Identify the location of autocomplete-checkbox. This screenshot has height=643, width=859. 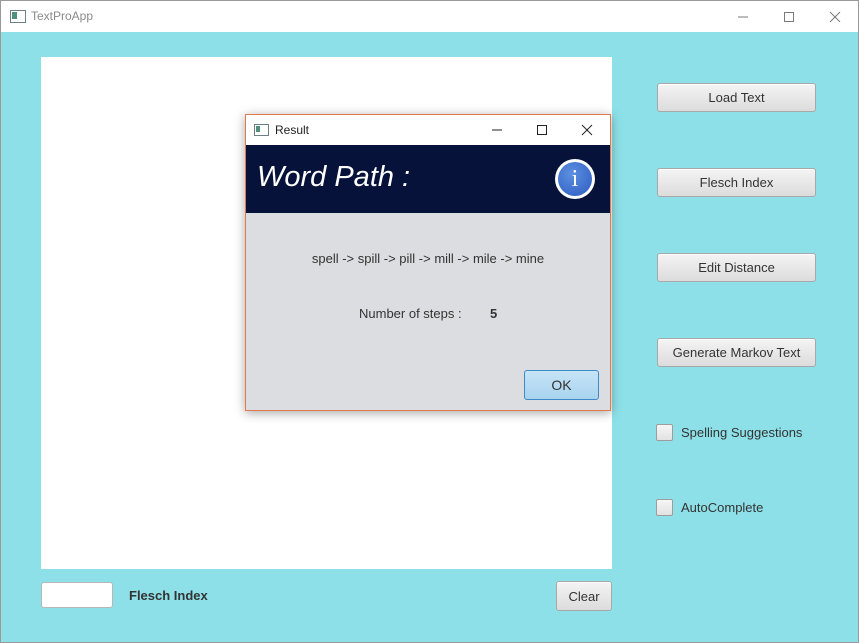
(664, 507).